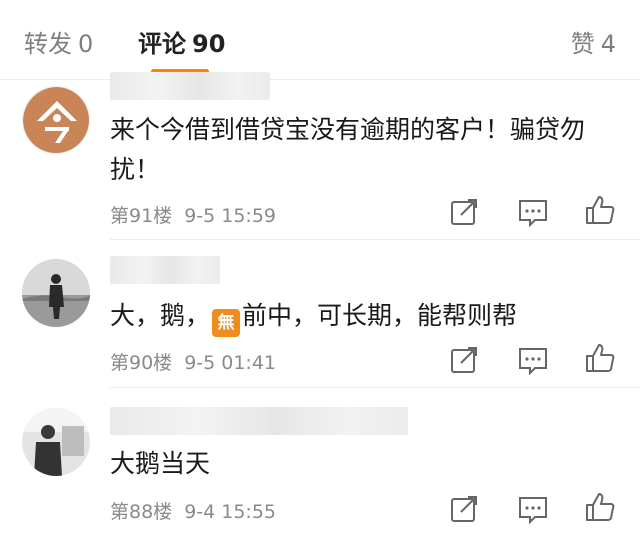 The height and width of the screenshot is (546, 640). I want to click on tab-comment-count: 90, so click(209, 44).